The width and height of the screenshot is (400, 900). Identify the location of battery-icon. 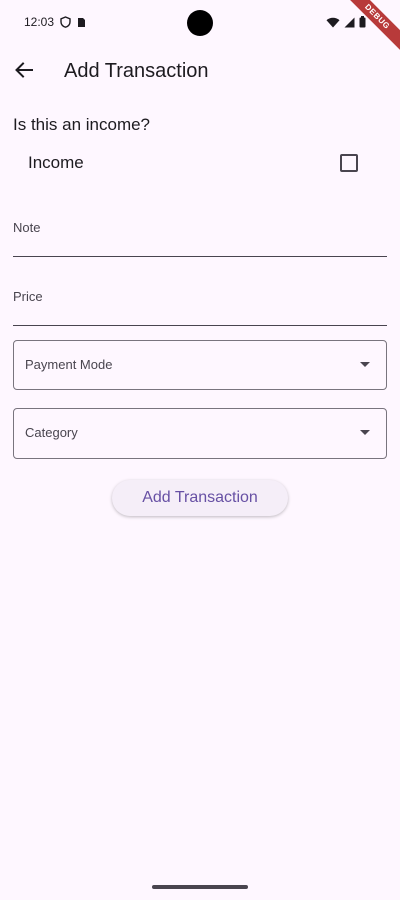
(362, 24).